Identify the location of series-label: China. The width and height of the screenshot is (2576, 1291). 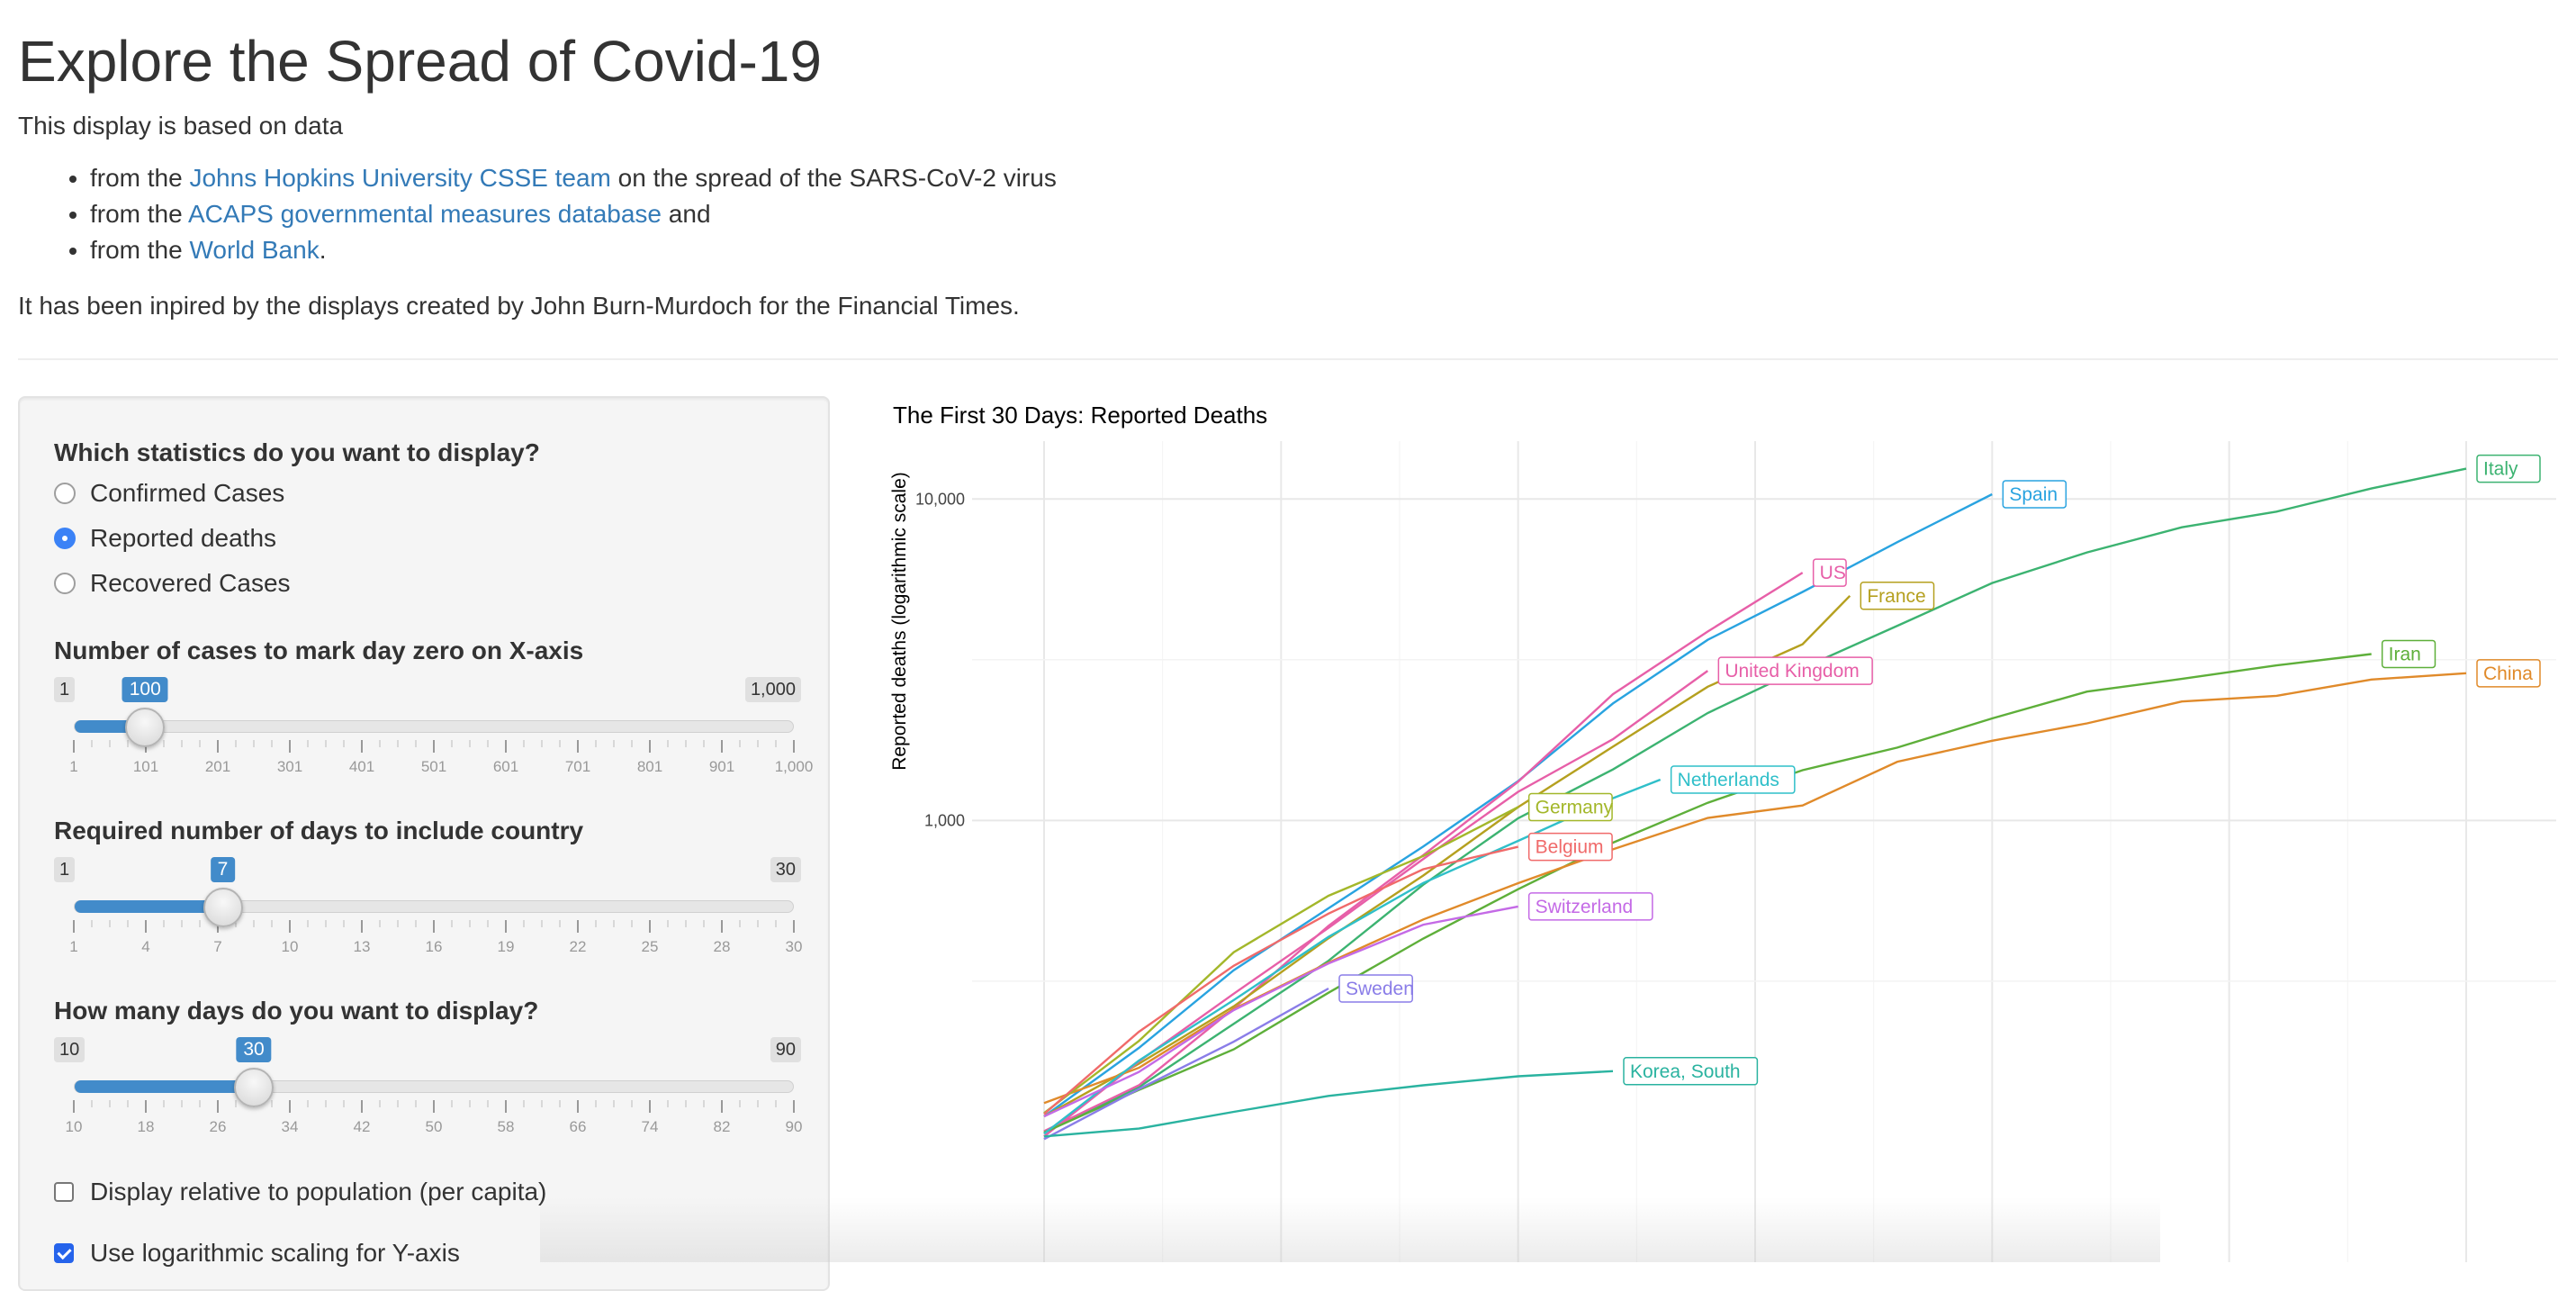
(2508, 674).